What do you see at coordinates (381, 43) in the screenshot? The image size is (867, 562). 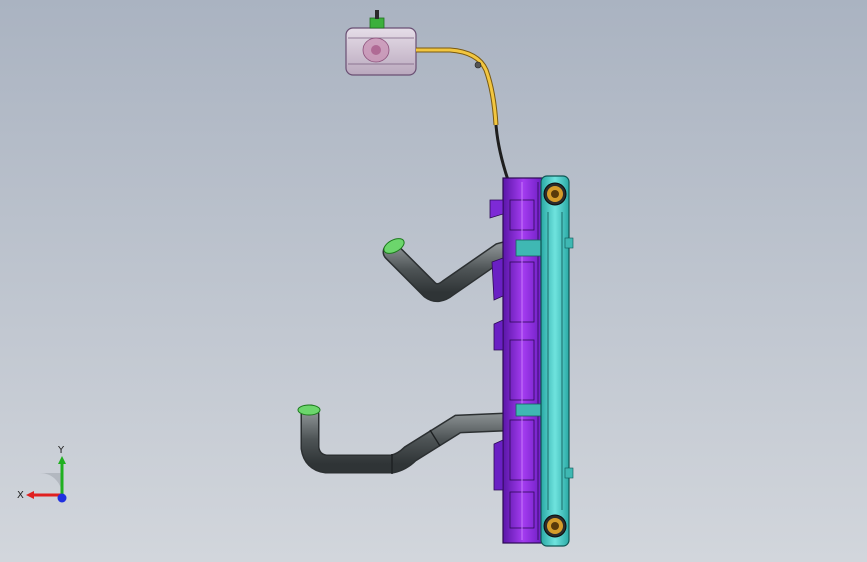 I see `expansion-tank` at bounding box center [381, 43].